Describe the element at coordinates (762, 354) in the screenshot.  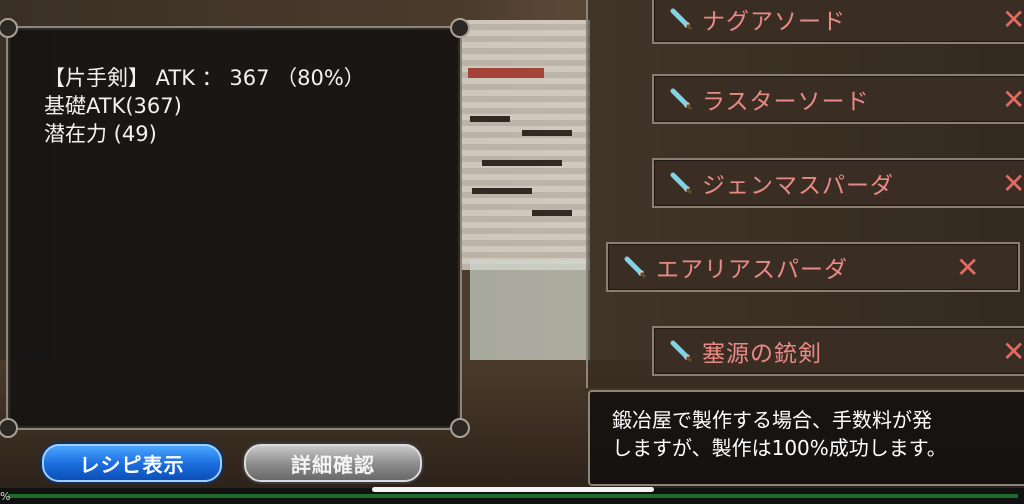
I see `item-name: 塞源の銃剣` at that location.